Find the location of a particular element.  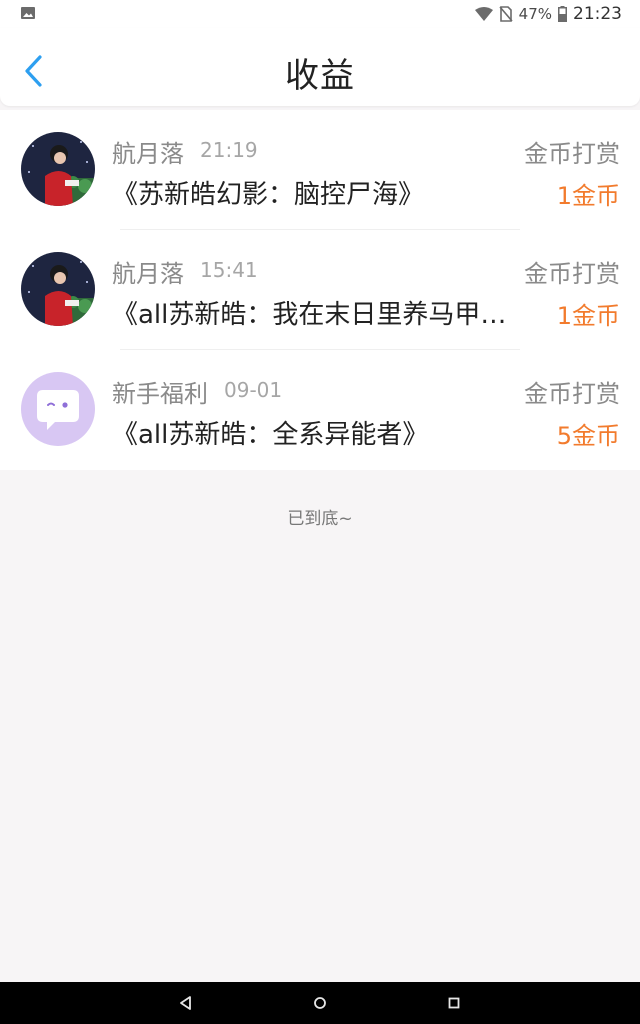

status-icons: 47% 21:23 is located at coordinates (548, 14).